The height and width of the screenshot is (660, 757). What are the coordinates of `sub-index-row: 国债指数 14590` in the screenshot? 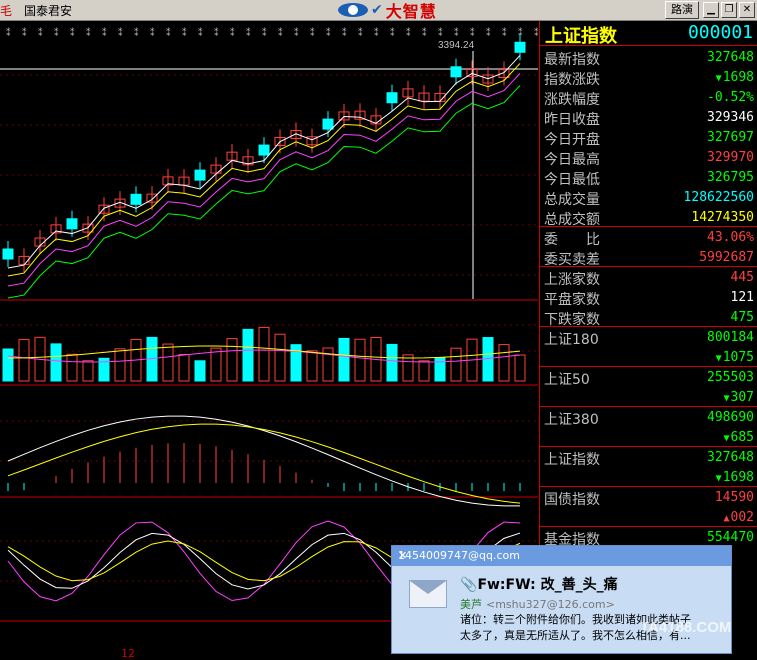 It's located at (648, 497).